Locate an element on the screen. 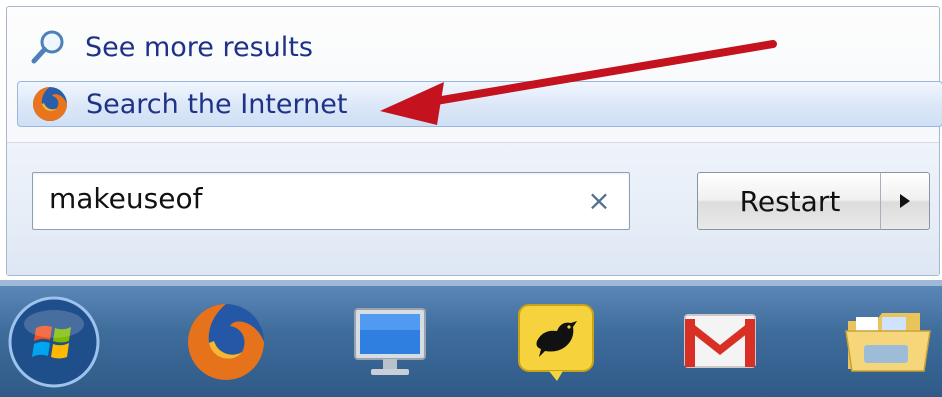 This screenshot has width=942, height=397. see-more-results-label: See more results is located at coordinates (199, 47).